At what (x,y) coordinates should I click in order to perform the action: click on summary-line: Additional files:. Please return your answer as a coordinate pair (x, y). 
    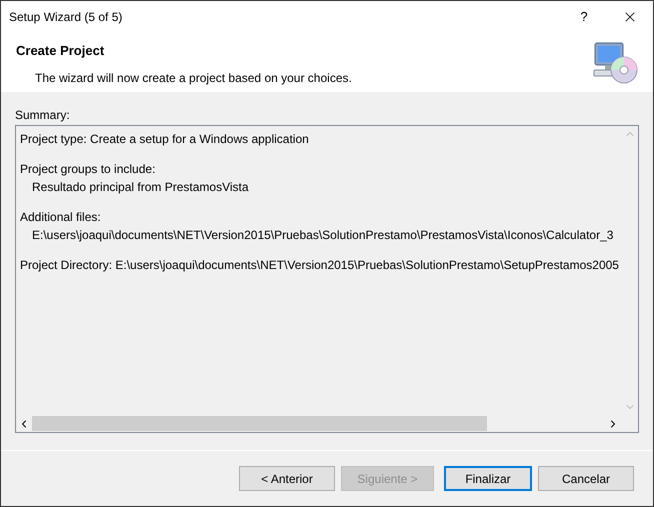
    Looking at the image, I should click on (60, 217).